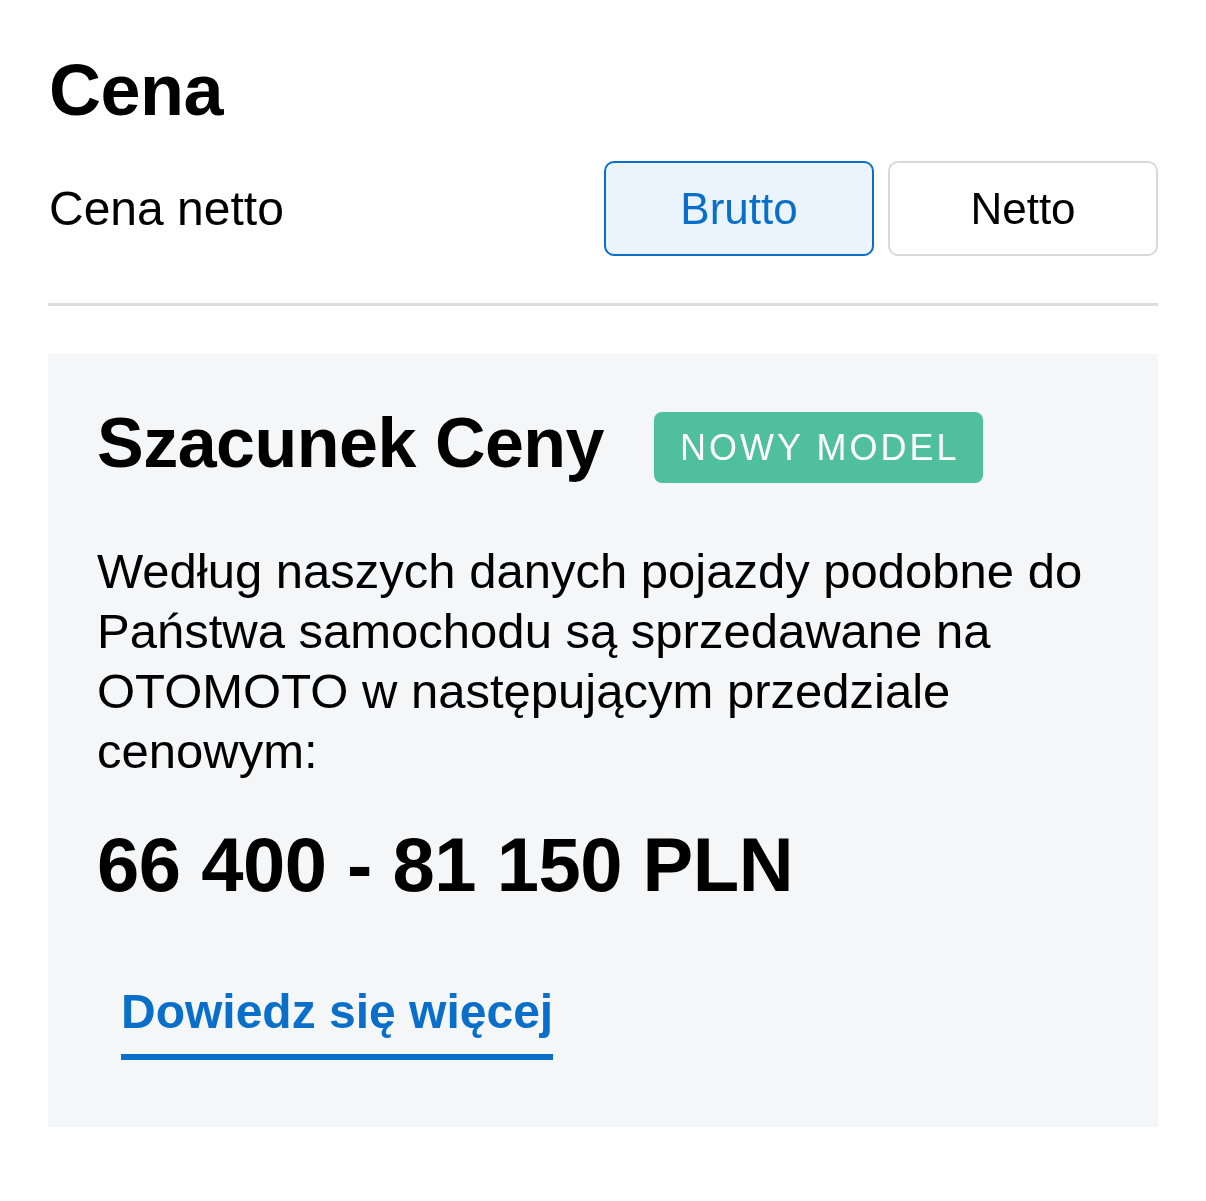  Describe the element at coordinates (739, 208) in the screenshot. I see `toggle-option: Brutto` at that location.